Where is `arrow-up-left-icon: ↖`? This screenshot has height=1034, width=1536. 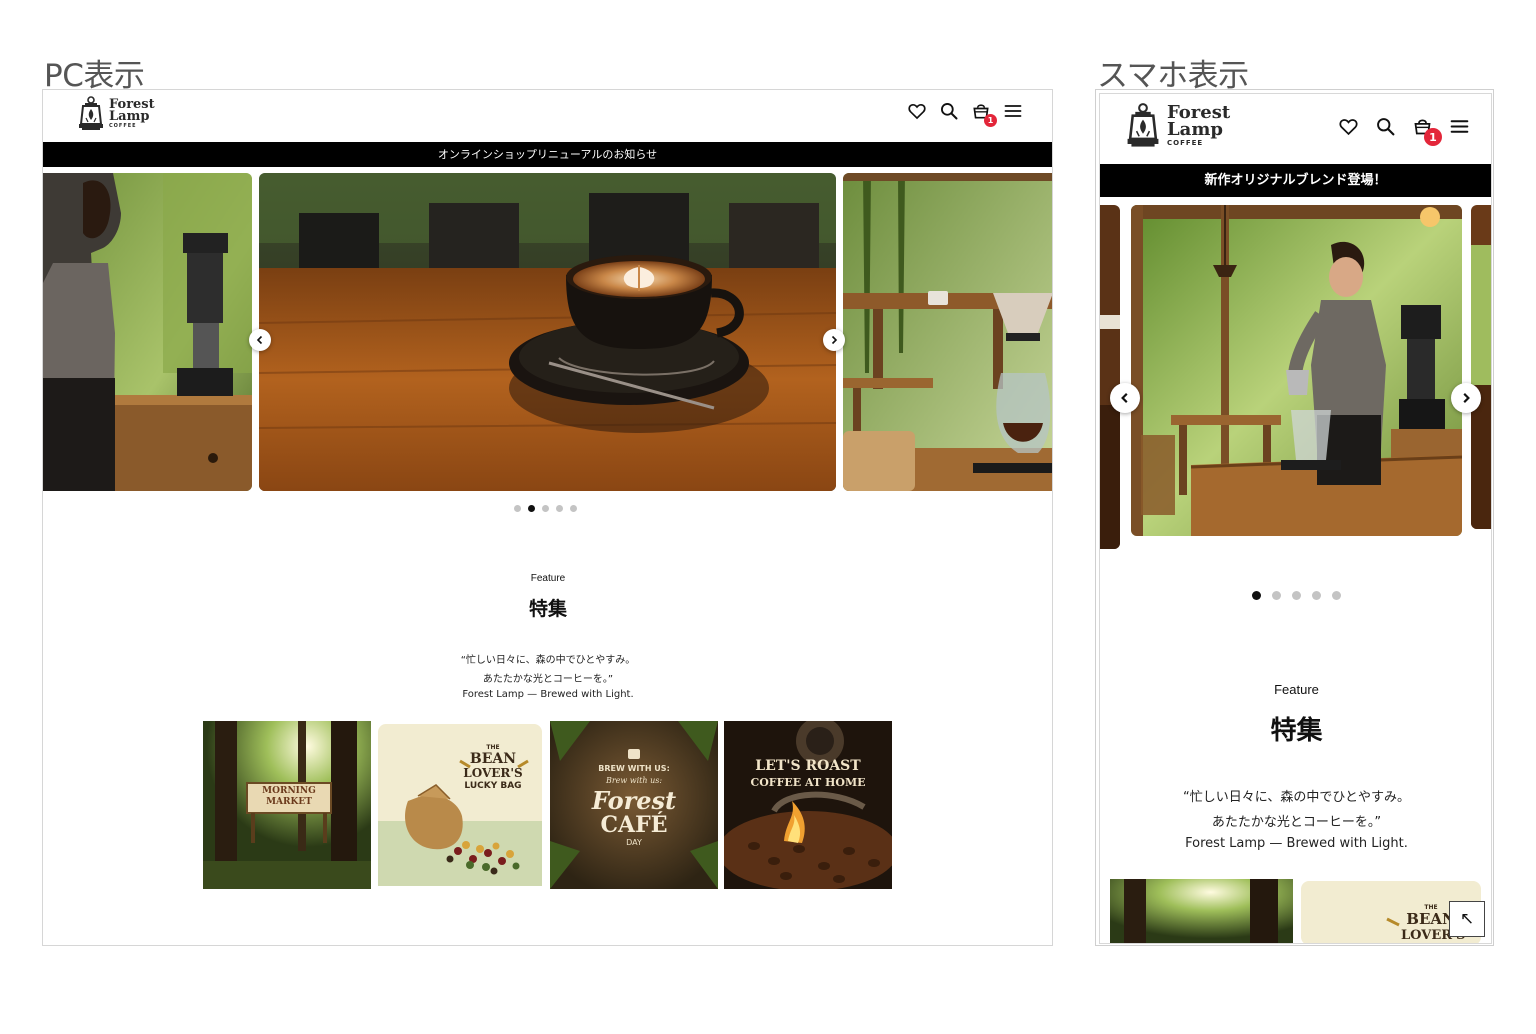
arrow-up-left-icon: ↖ is located at coordinates (1467, 919).